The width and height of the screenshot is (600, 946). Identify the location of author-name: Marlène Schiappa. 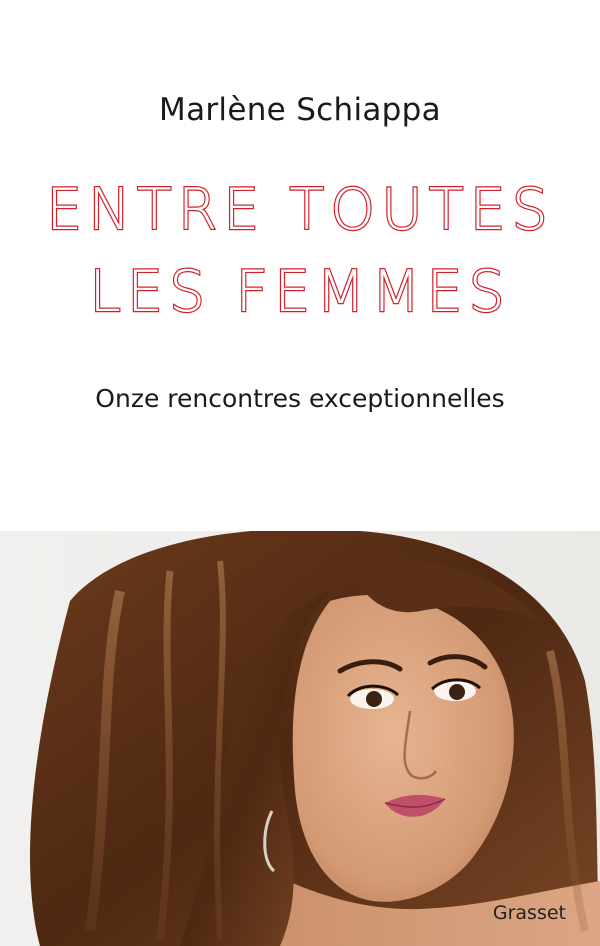
(300, 110).